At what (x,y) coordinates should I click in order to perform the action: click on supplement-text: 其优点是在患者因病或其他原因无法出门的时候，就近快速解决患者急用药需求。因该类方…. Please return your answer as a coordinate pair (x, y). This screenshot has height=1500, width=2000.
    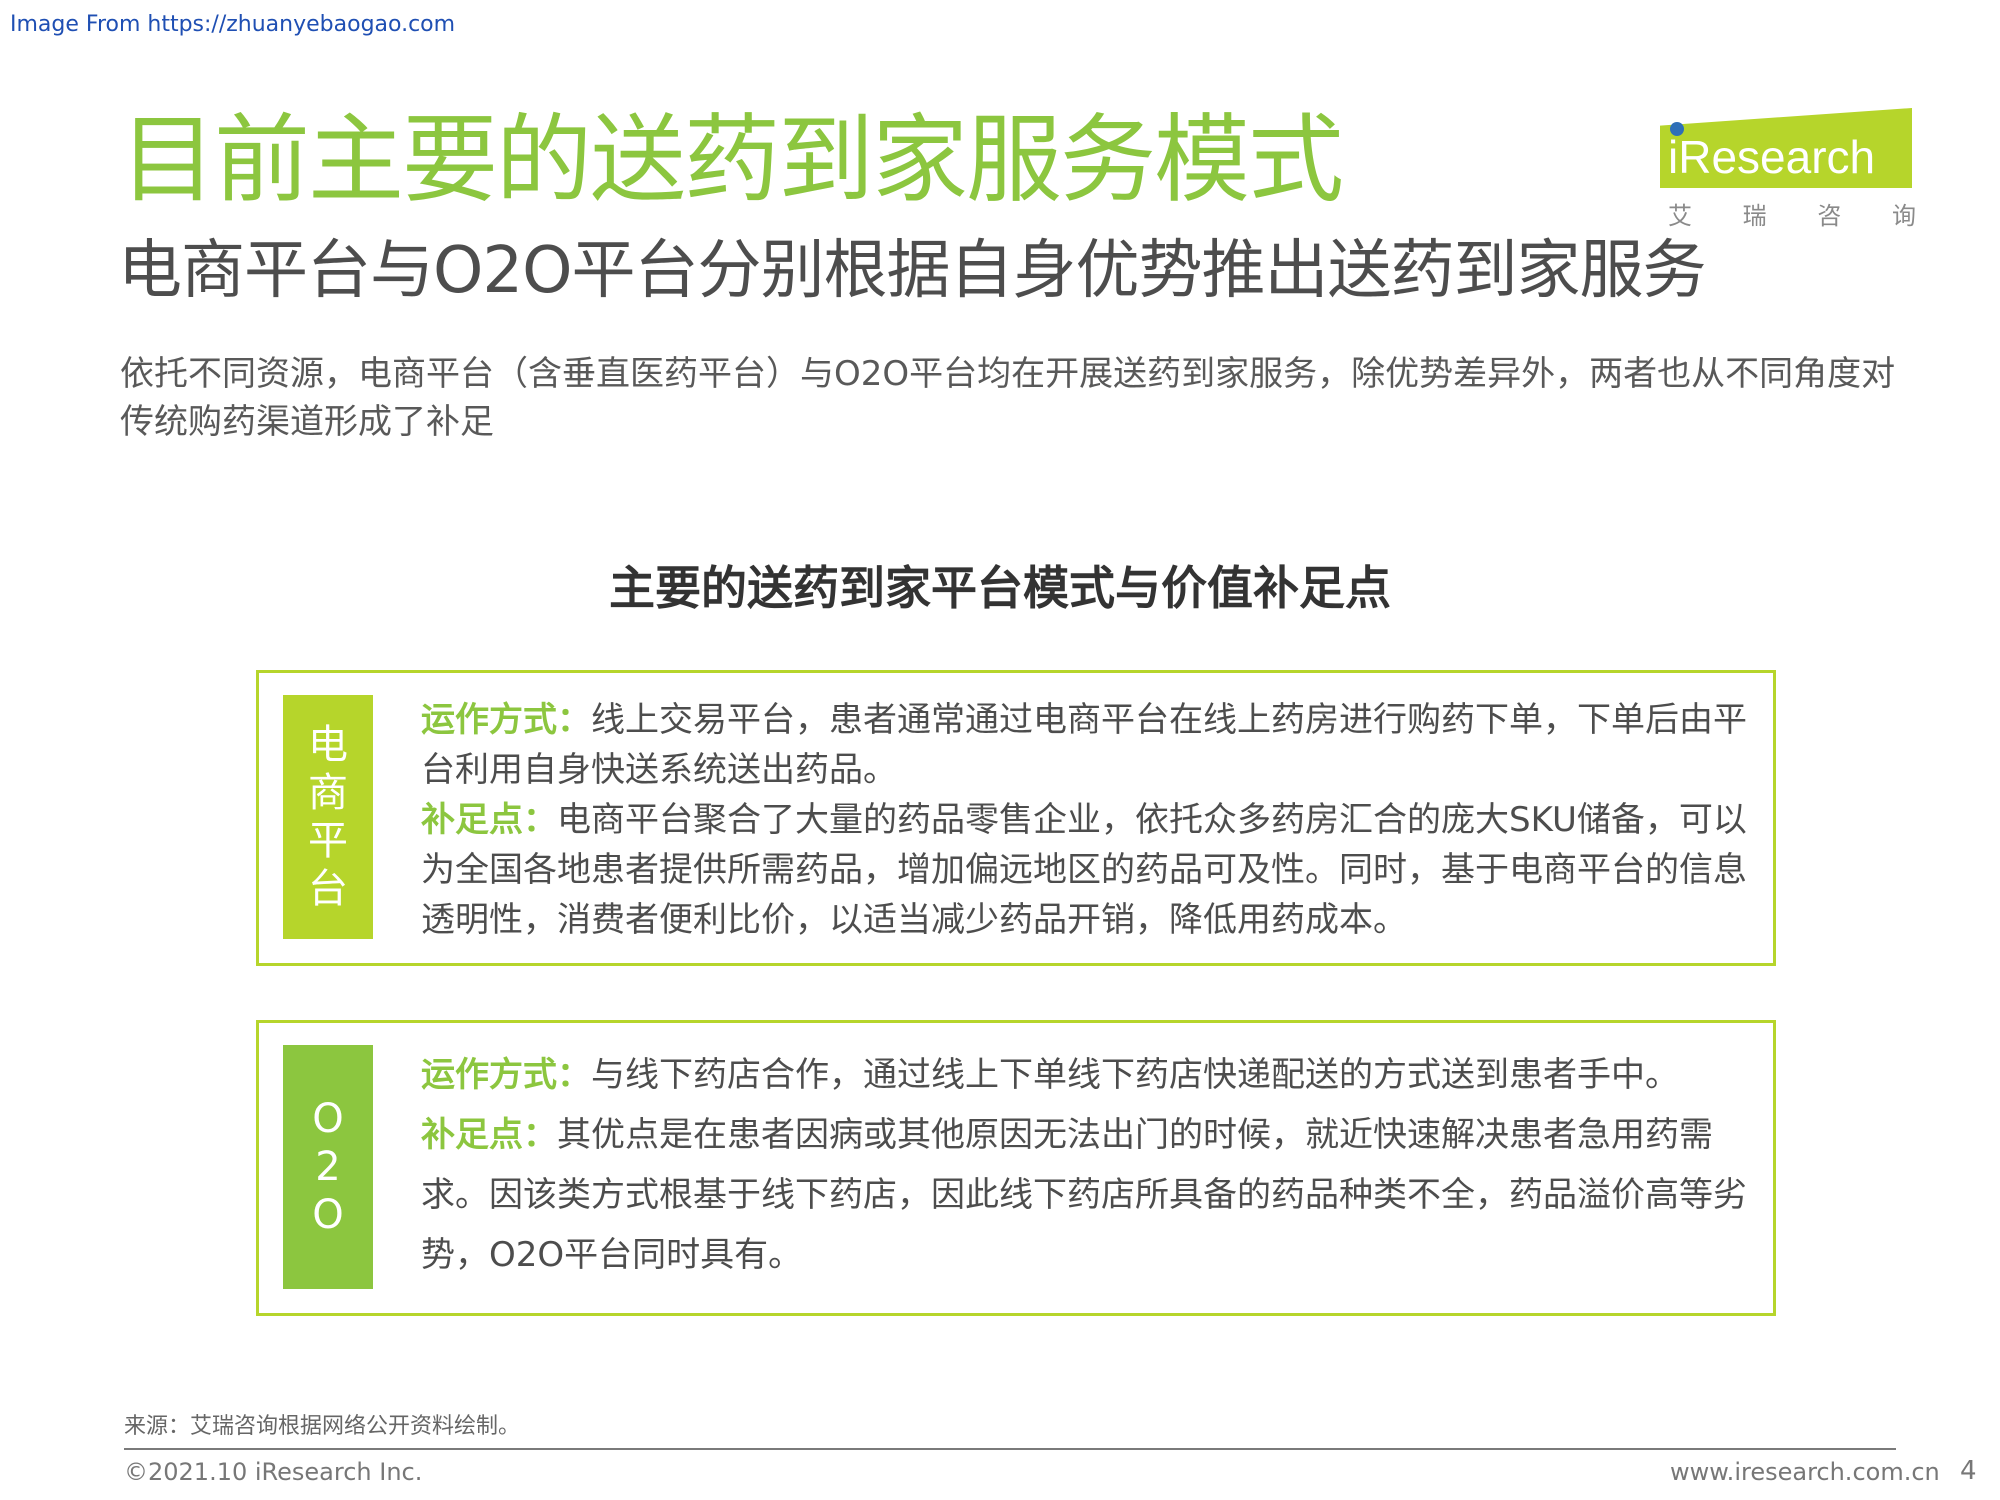
    Looking at the image, I should click on (1084, 1195).